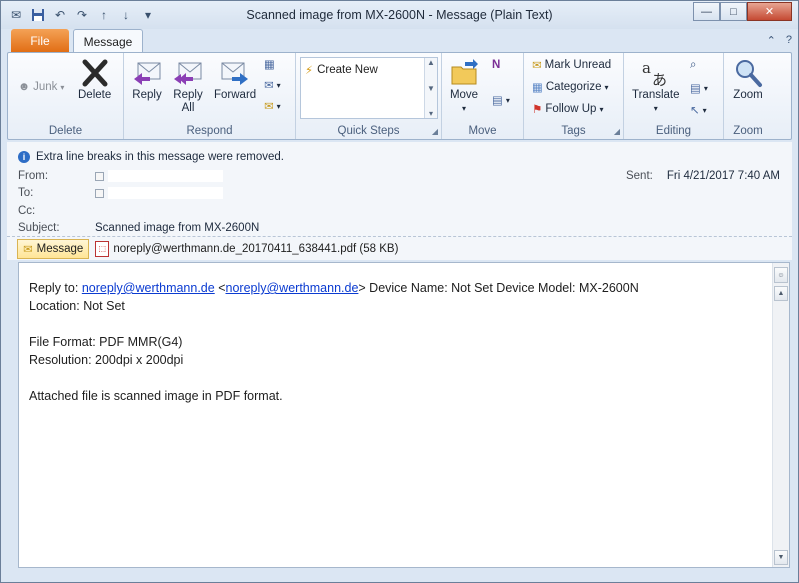  What do you see at coordinates (779, 40) in the screenshot?
I see `ribbon-controls: ⌃ ?` at bounding box center [779, 40].